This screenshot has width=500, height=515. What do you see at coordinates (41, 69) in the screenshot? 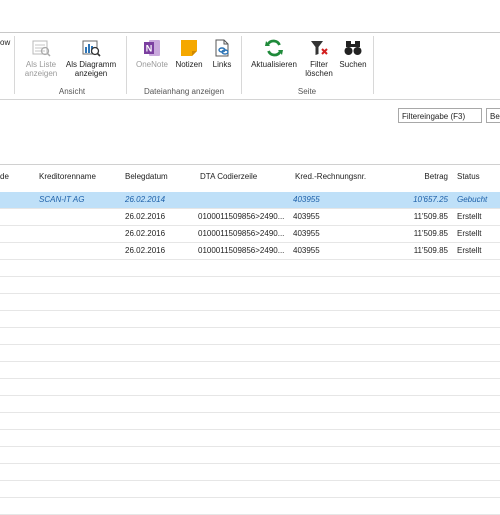
I see `als-liste-label: Als Liste anzeigen` at bounding box center [41, 69].